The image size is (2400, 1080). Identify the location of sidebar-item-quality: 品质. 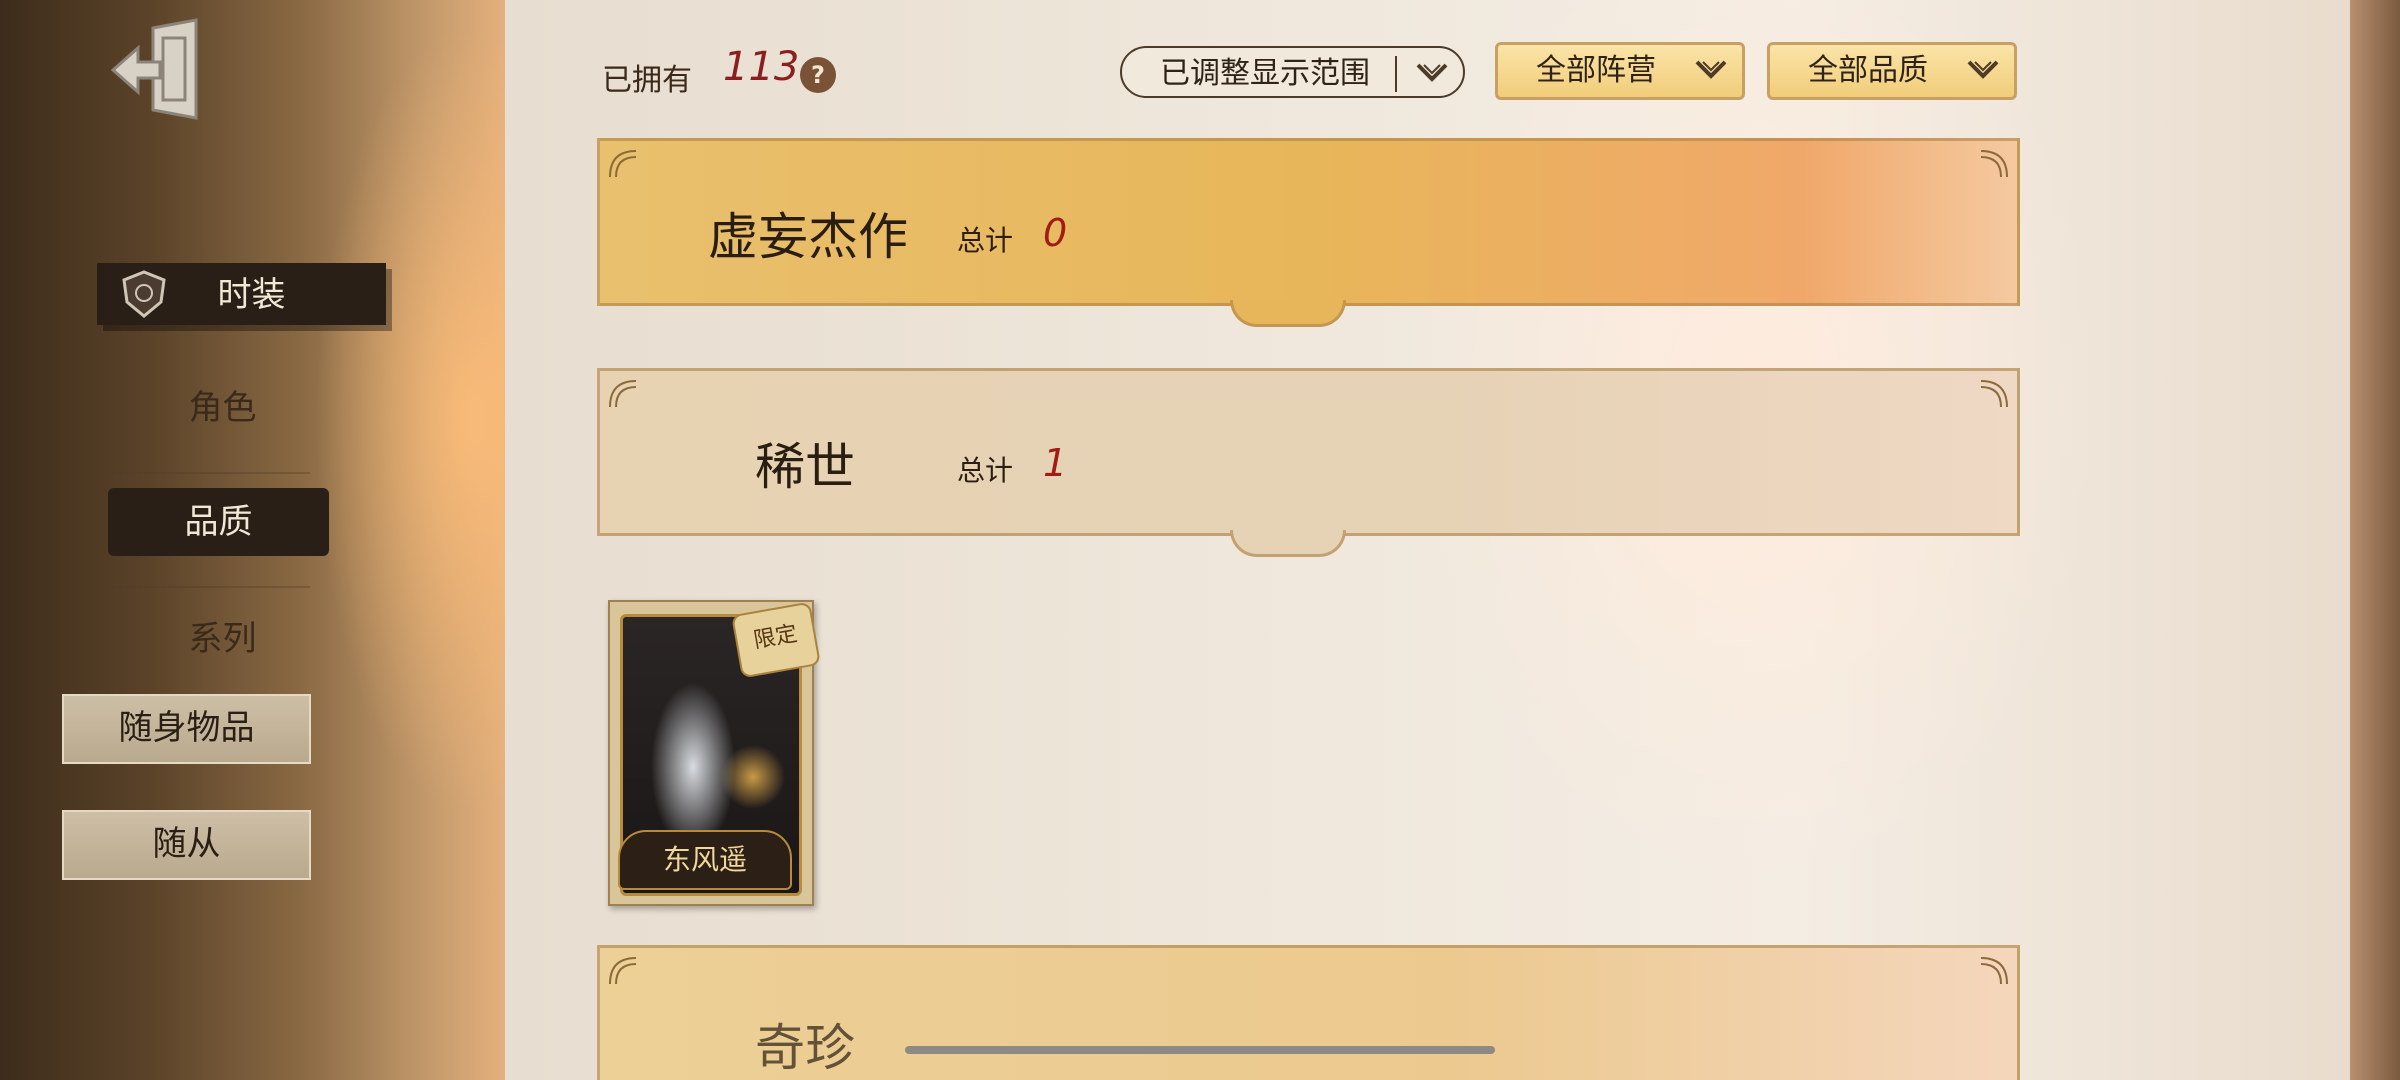
(218, 522).